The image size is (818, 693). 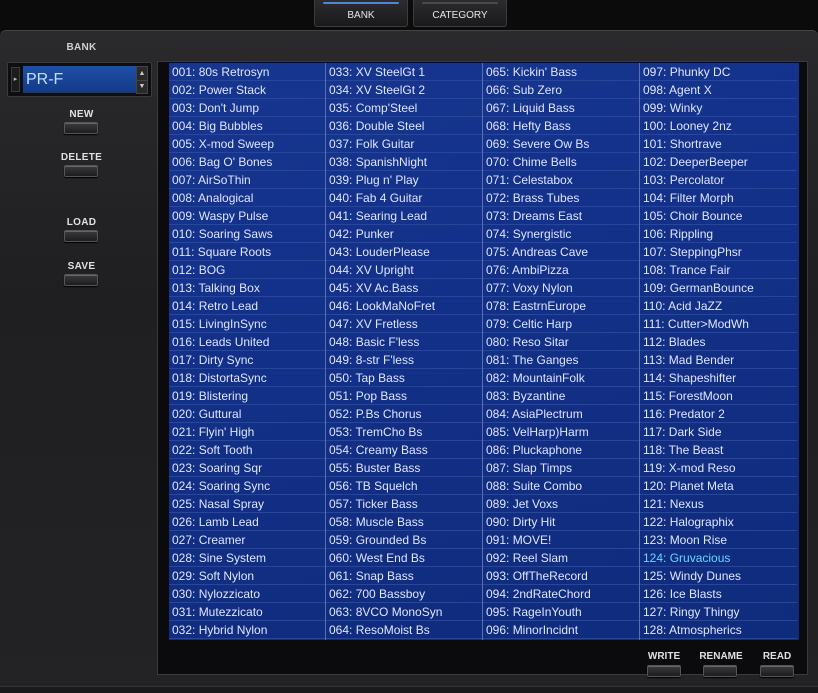 I want to click on patch-item: 060: West End Bs, so click(x=404, y=558).